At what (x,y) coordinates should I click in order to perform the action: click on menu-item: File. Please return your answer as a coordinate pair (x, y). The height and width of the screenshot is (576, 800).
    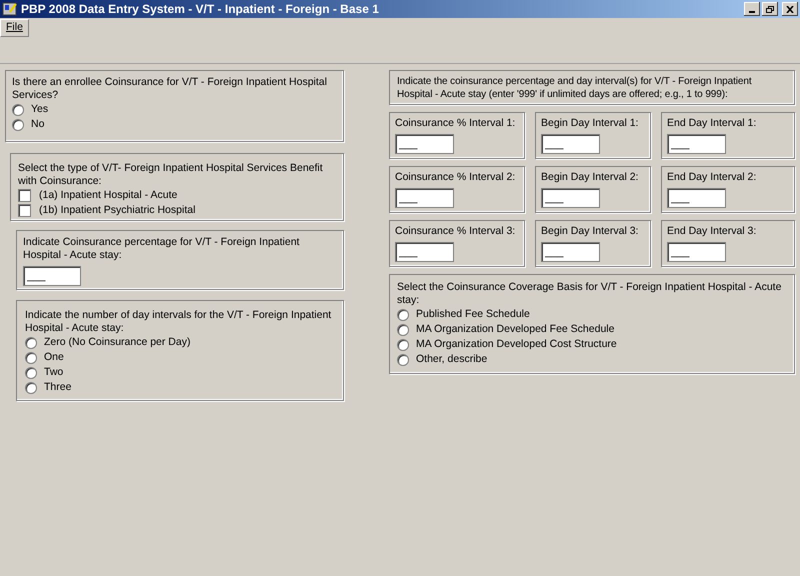
    Looking at the image, I should click on (14, 27).